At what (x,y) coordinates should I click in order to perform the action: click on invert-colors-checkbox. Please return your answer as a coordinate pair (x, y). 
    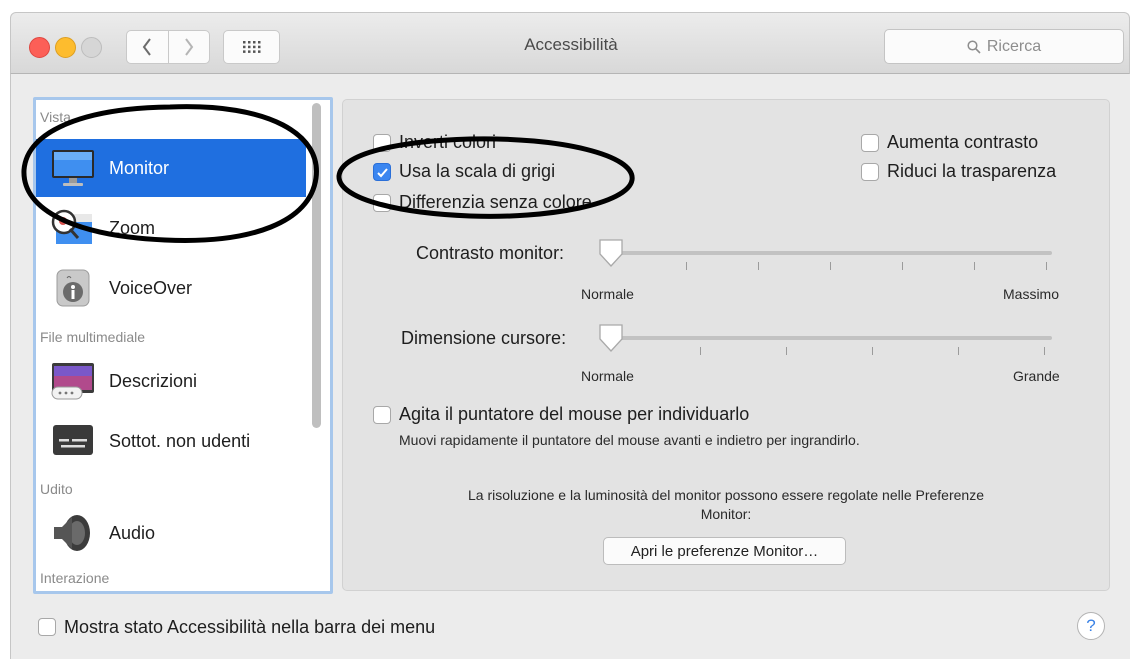
    Looking at the image, I should click on (382, 143).